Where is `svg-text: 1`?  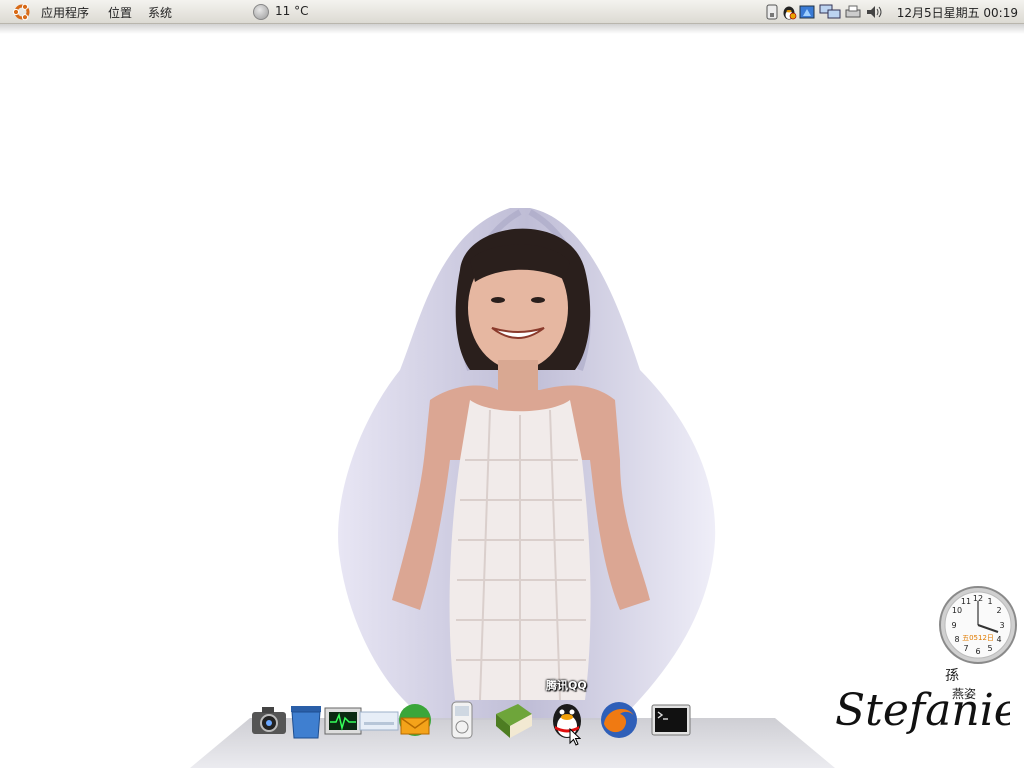 svg-text: 1 is located at coordinates (989, 601).